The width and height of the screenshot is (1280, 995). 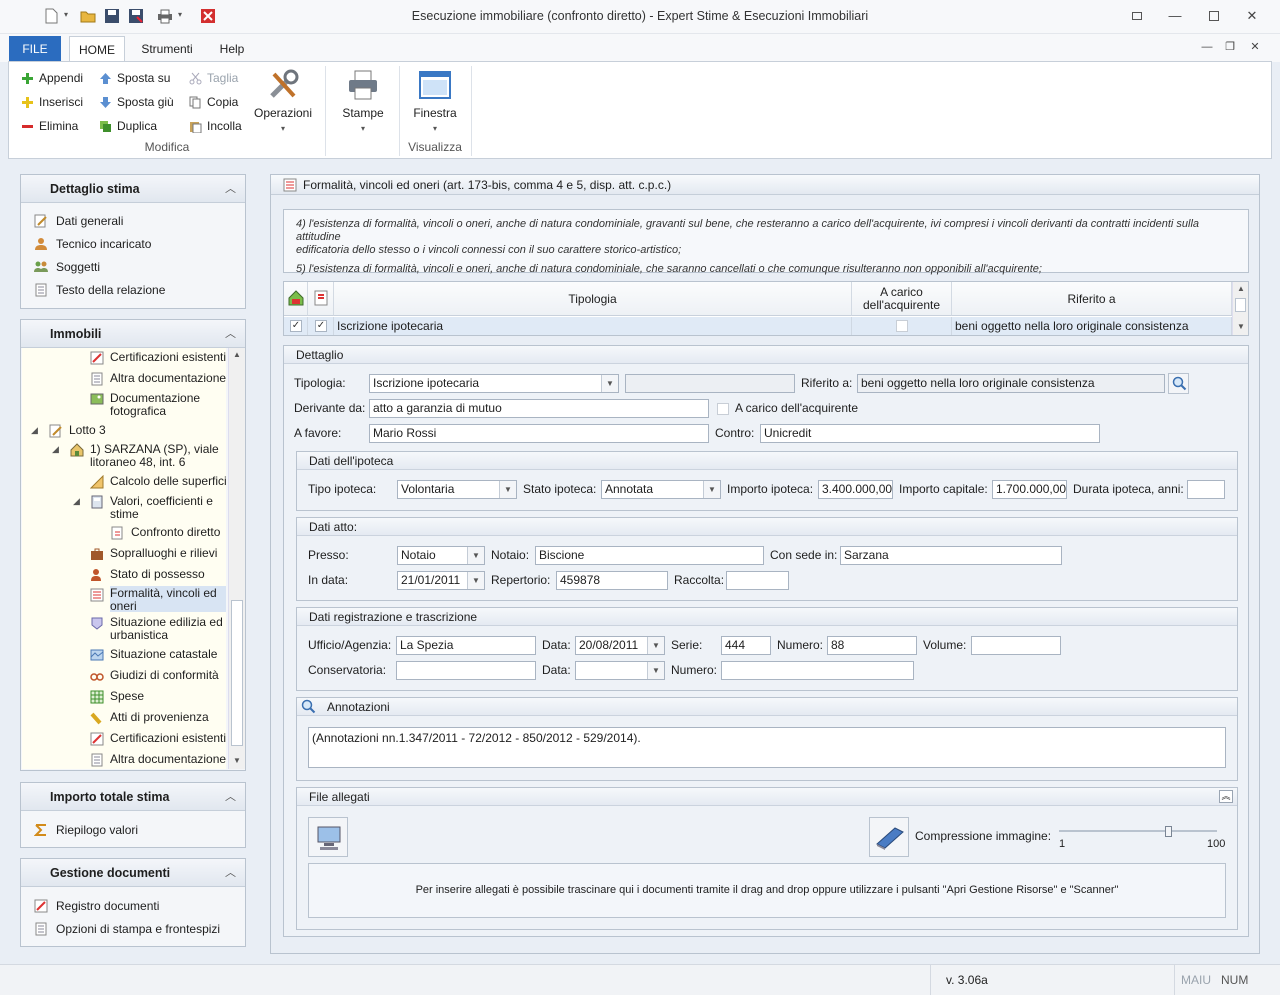 What do you see at coordinates (723, 409) in the screenshot?
I see `carico-acquirente-checkbox` at bounding box center [723, 409].